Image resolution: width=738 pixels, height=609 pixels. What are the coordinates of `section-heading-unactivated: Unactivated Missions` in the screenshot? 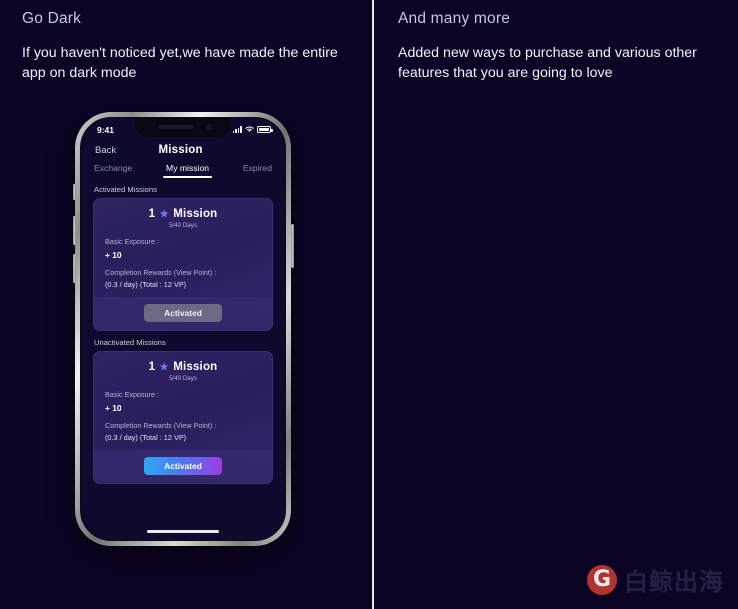 It's located at (130, 342).